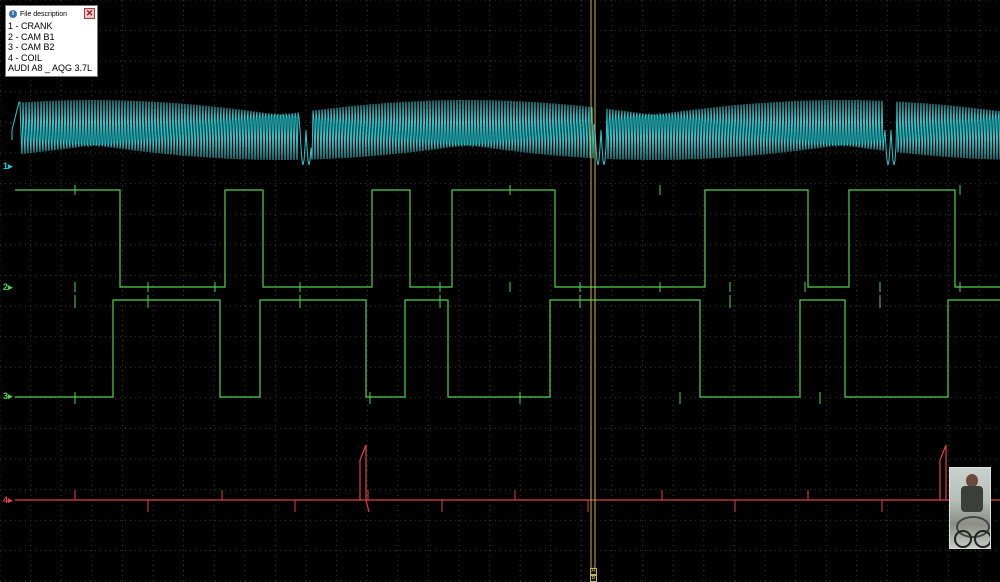 The image size is (1000, 582). I want to click on cursor-a-marker: A, so click(593, 571).